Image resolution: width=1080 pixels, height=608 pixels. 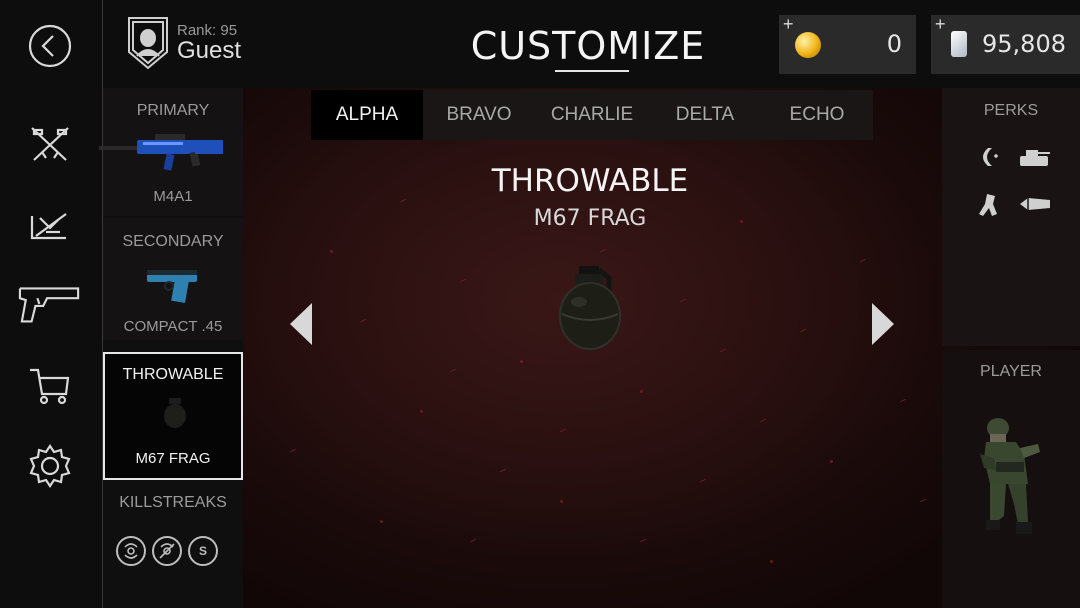 I want to click on compact45-pistol-icon, so click(x=172, y=287).